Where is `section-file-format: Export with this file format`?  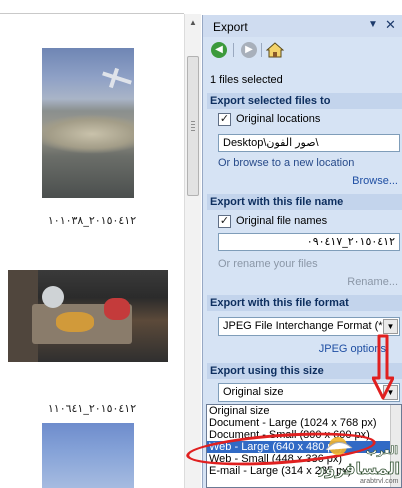
section-file-format: Export with this file format is located at coordinates (304, 303).